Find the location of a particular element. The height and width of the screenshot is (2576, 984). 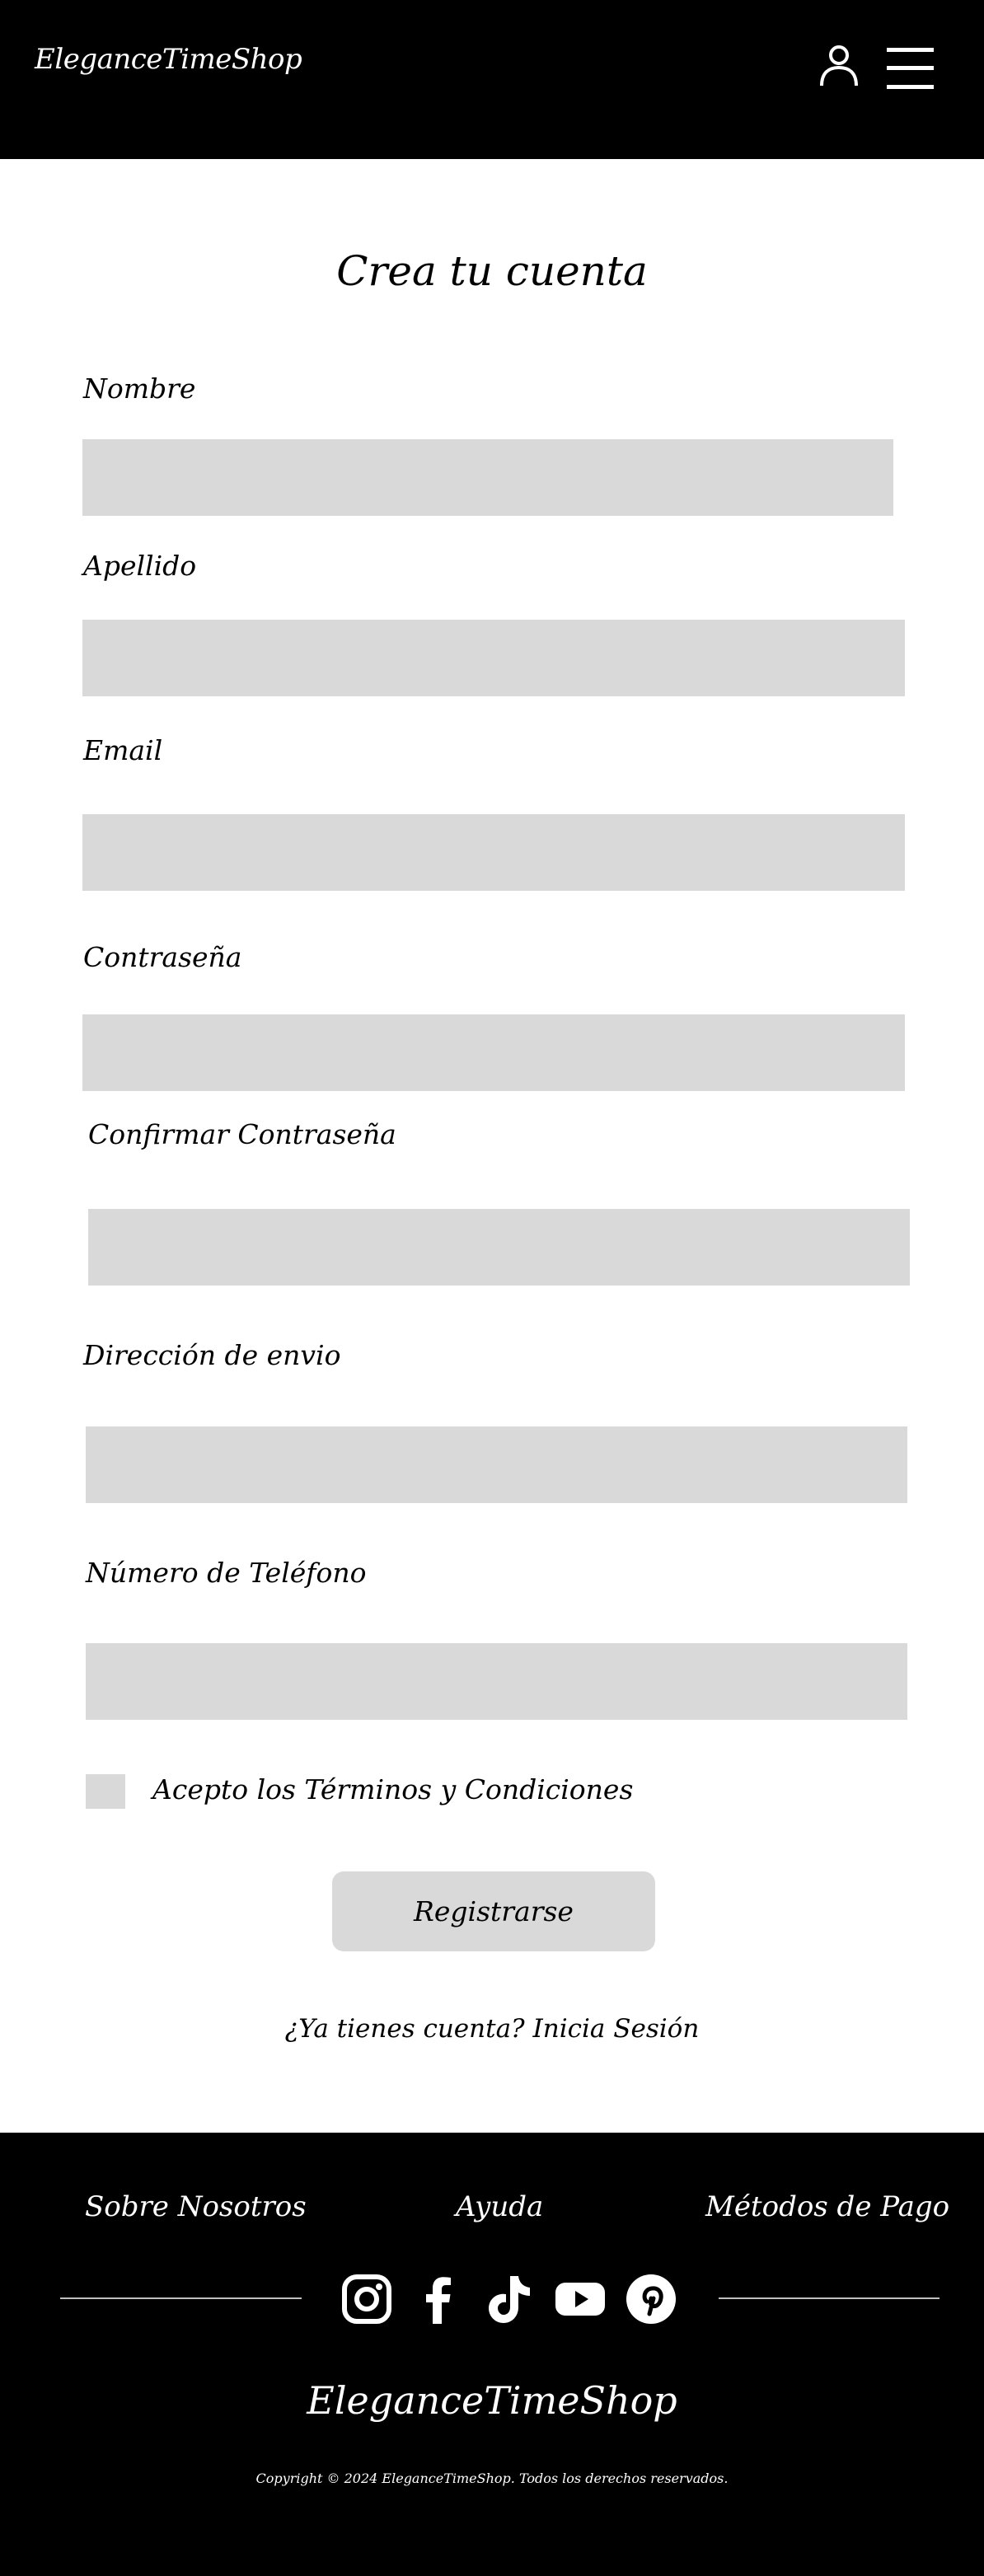

footer-divider-right is located at coordinates (829, 2298).